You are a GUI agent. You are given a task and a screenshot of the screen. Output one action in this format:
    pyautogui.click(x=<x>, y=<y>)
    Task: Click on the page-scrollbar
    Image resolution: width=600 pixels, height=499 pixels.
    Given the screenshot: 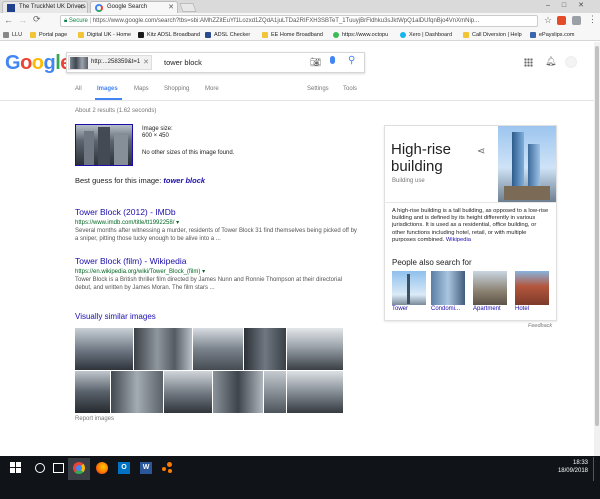 What is the action you would take?
    pyautogui.click(x=597, y=249)
    